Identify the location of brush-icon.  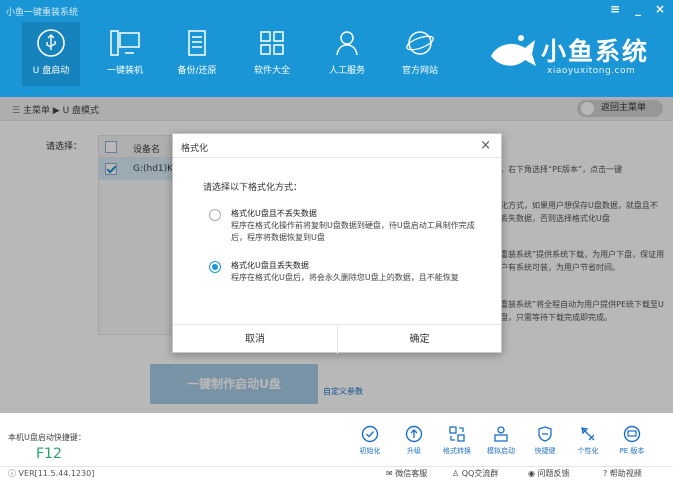
(588, 434).